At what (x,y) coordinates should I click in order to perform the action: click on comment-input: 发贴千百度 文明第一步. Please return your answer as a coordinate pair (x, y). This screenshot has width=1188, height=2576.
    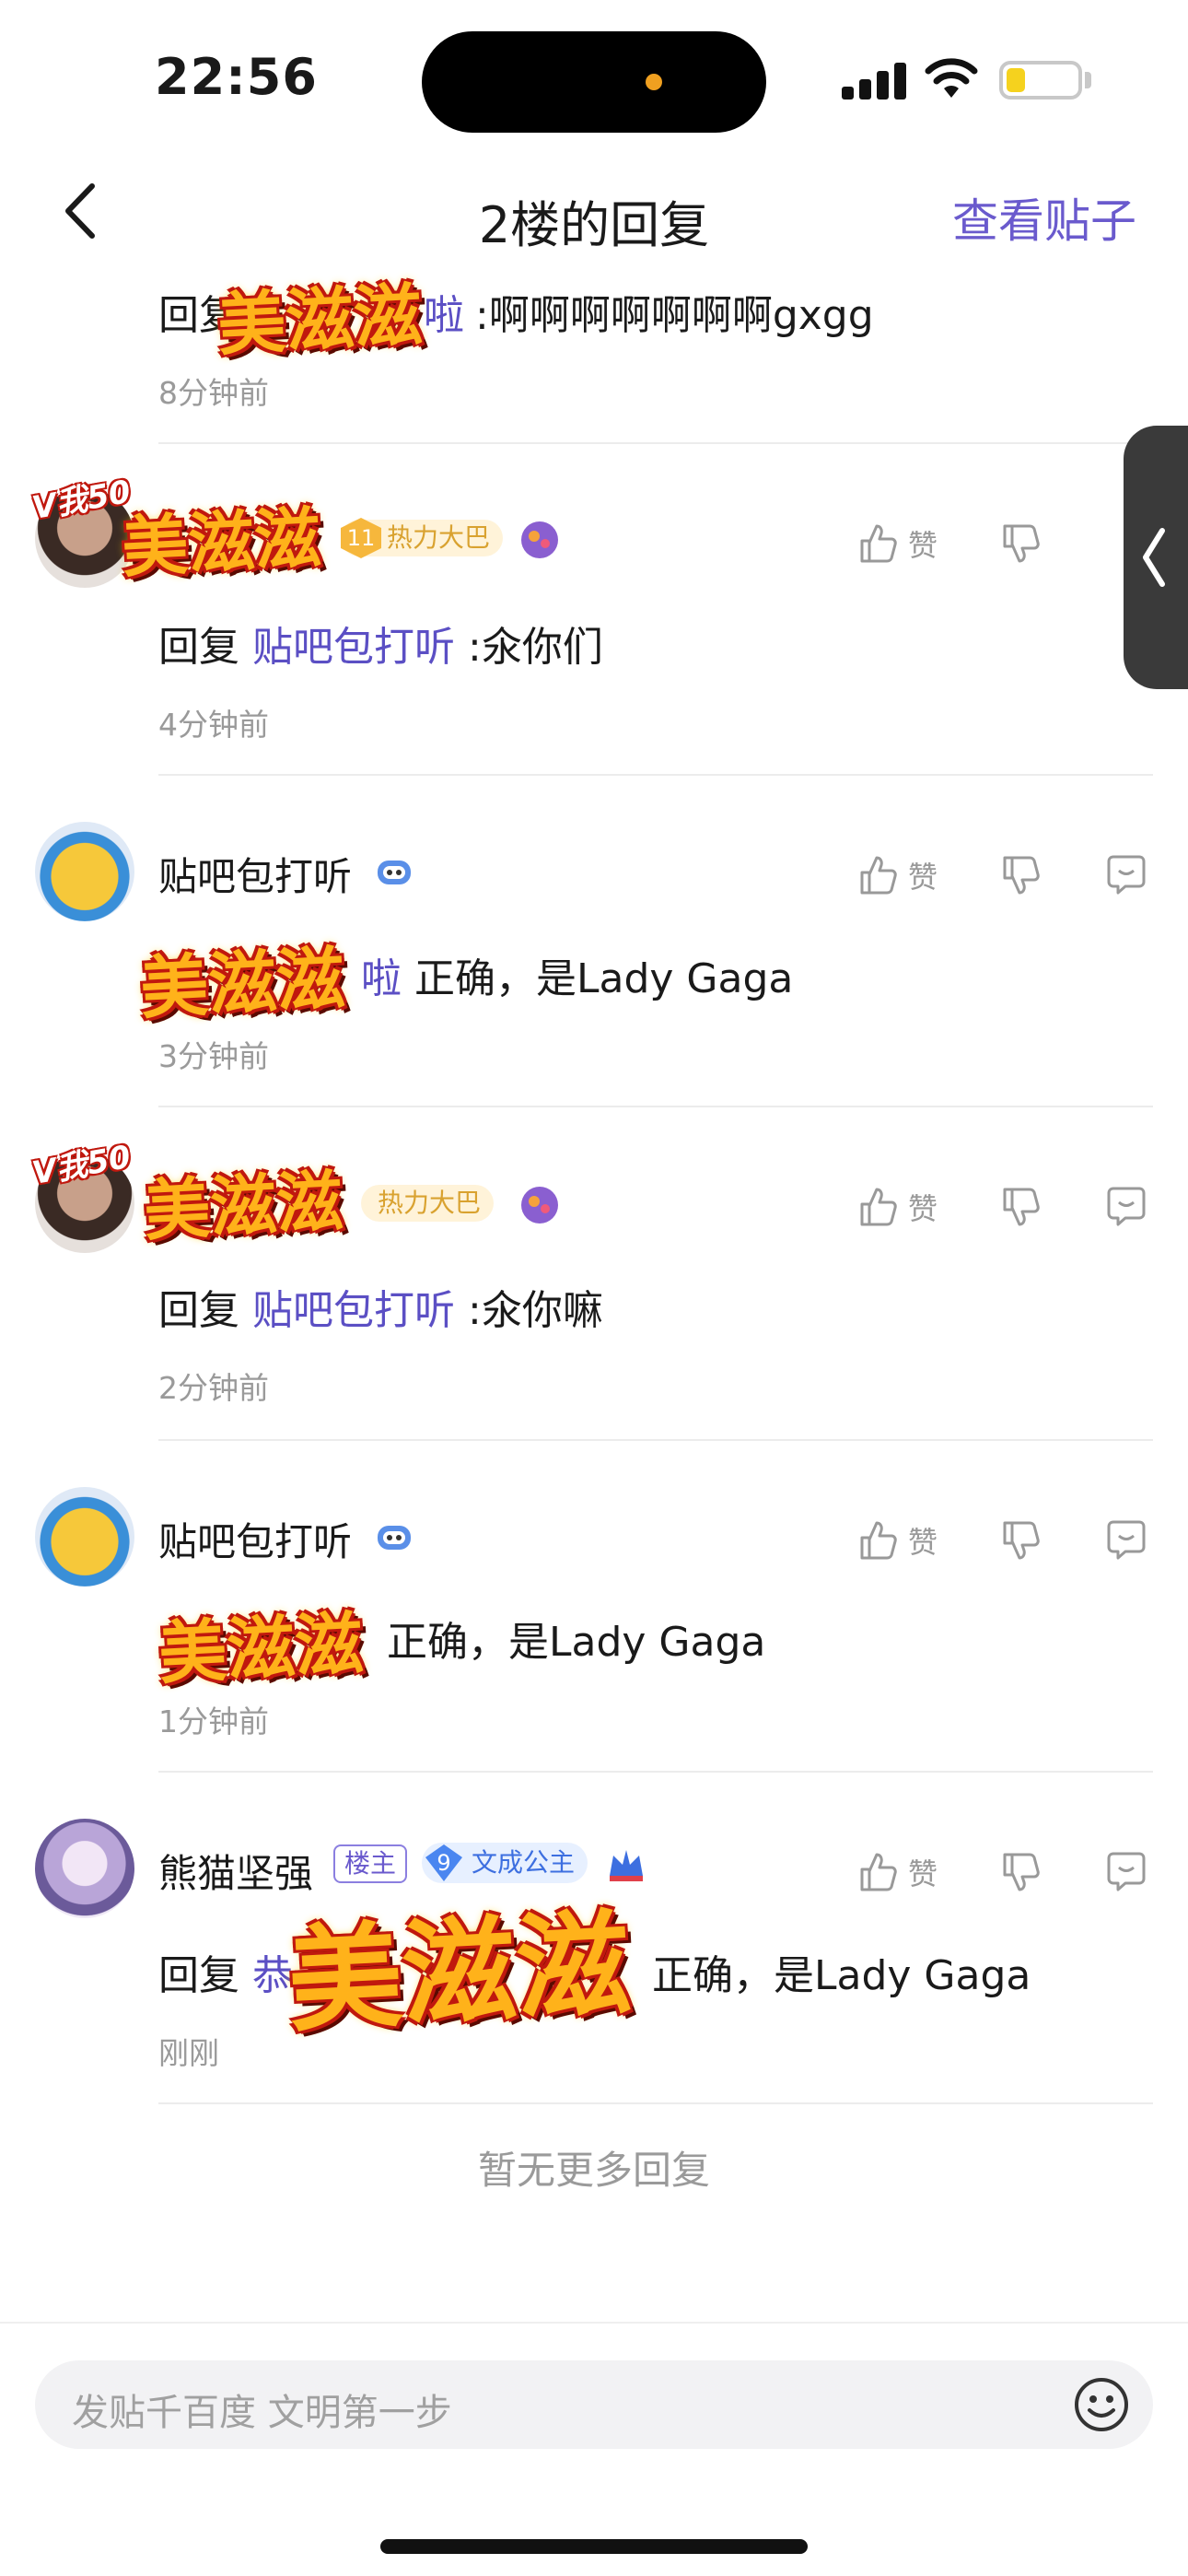
    Looking at the image, I should click on (594, 2404).